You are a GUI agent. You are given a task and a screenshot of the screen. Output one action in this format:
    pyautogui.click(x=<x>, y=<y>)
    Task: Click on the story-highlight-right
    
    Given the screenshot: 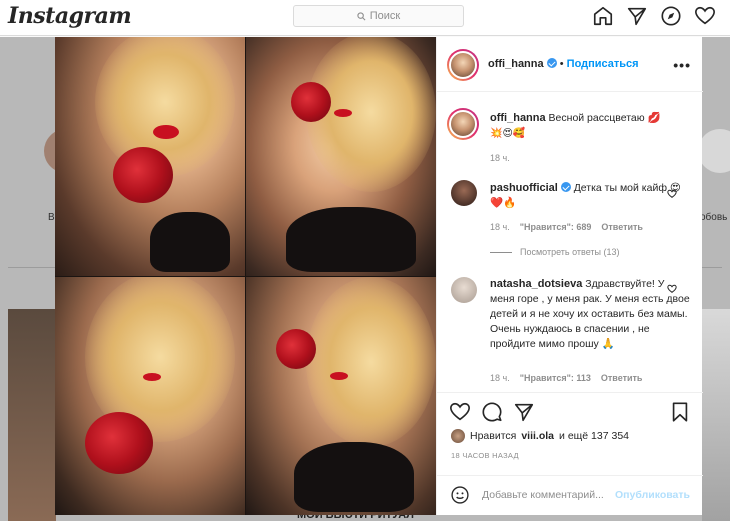 What is the action you would take?
    pyautogui.click(x=714, y=151)
    